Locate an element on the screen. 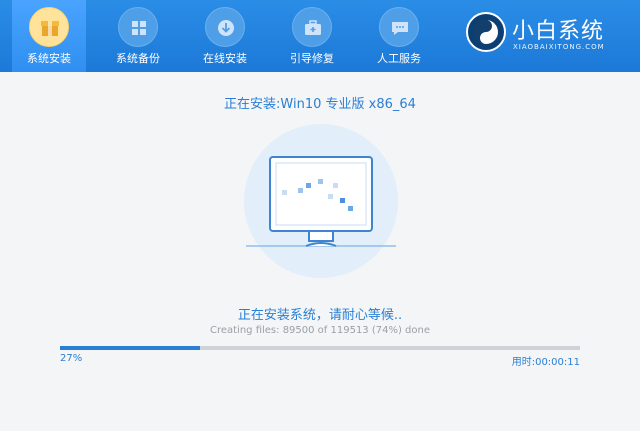 The width and height of the screenshot is (640, 431). nav-label: 系统安装 is located at coordinates (49, 58).